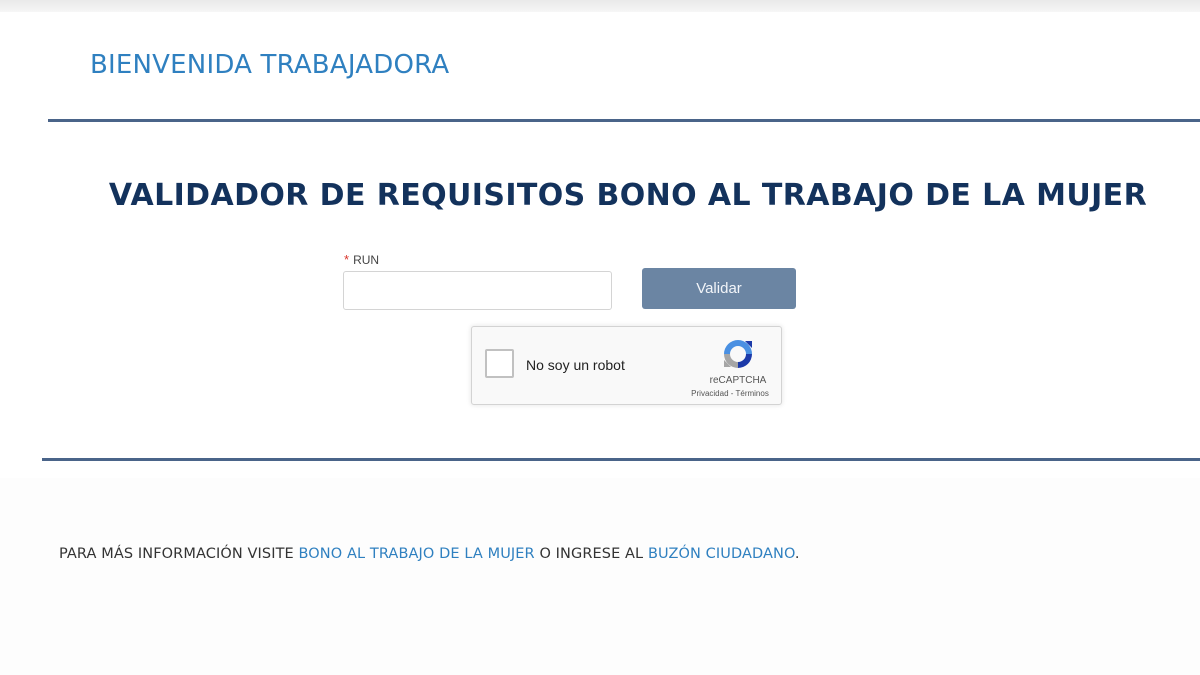 This screenshot has width=1200, height=675. What do you see at coordinates (730, 393) in the screenshot?
I see `recaptcha-privacy-terms: Privacidad - Términos` at bounding box center [730, 393].